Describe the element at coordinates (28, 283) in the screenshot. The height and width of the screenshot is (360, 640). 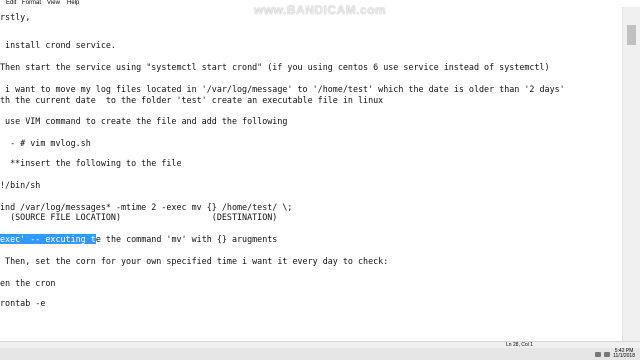
I see `text-line: en the cron` at that location.